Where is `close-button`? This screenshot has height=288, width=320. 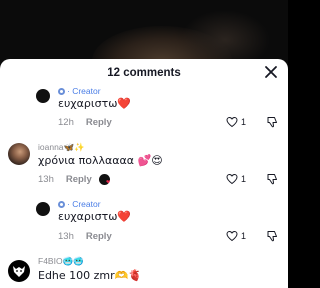 close-button is located at coordinates (271, 72).